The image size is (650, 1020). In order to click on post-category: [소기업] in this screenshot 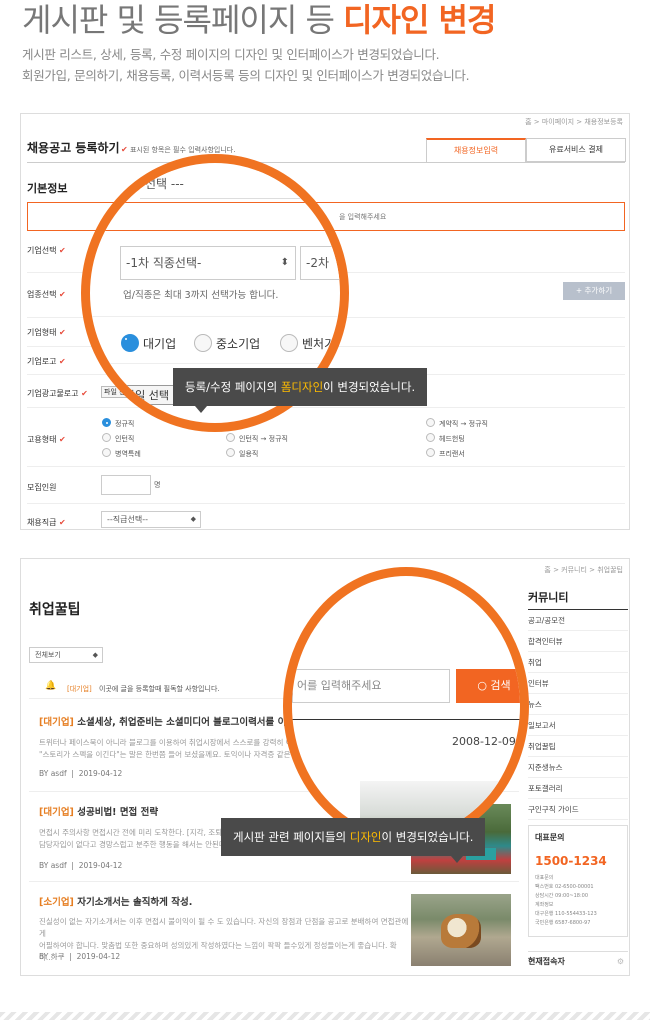, I will do `click(56, 902)`.